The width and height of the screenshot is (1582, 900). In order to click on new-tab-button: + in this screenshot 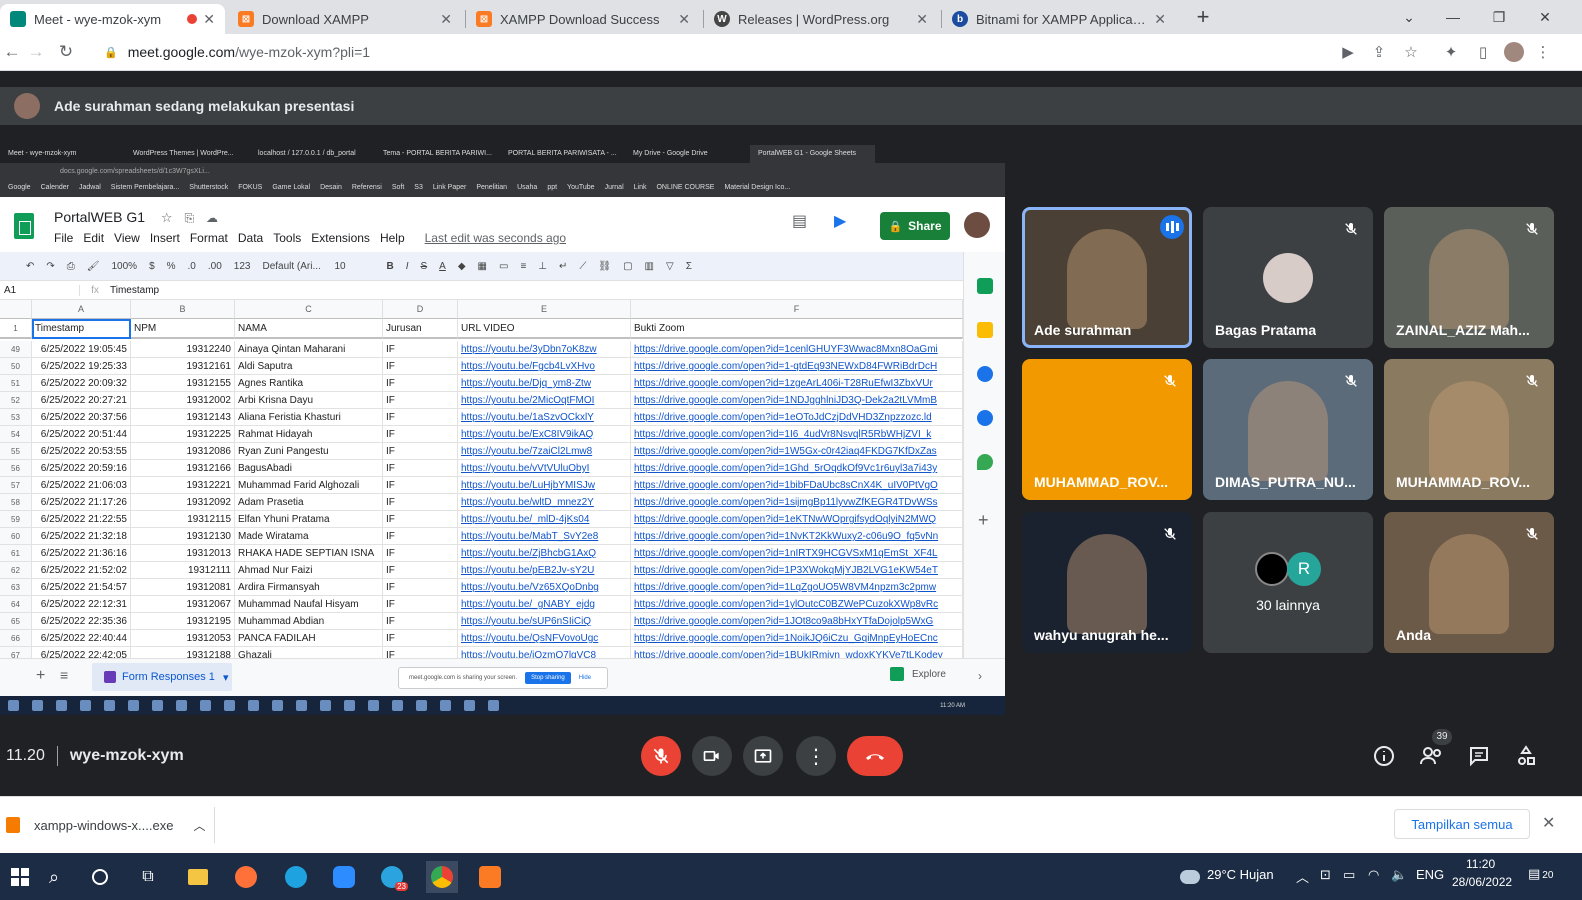, I will do `click(1203, 17)`.